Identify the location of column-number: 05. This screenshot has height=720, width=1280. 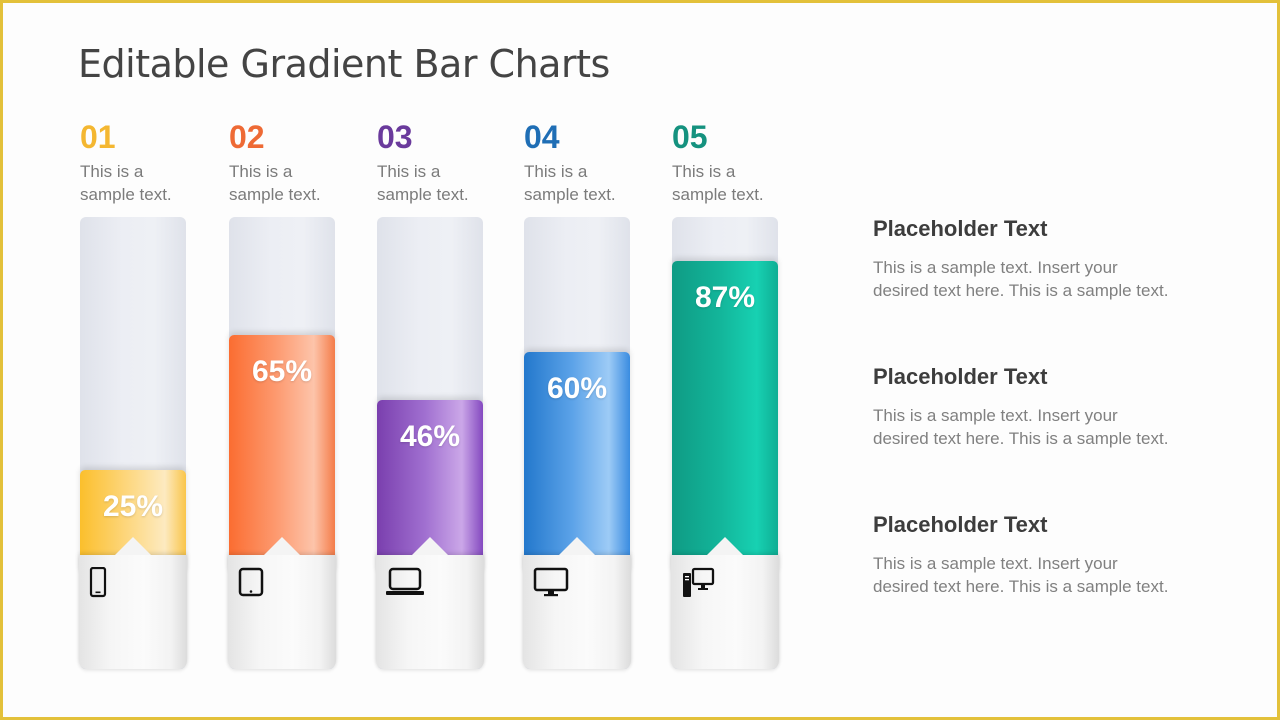
(690, 137).